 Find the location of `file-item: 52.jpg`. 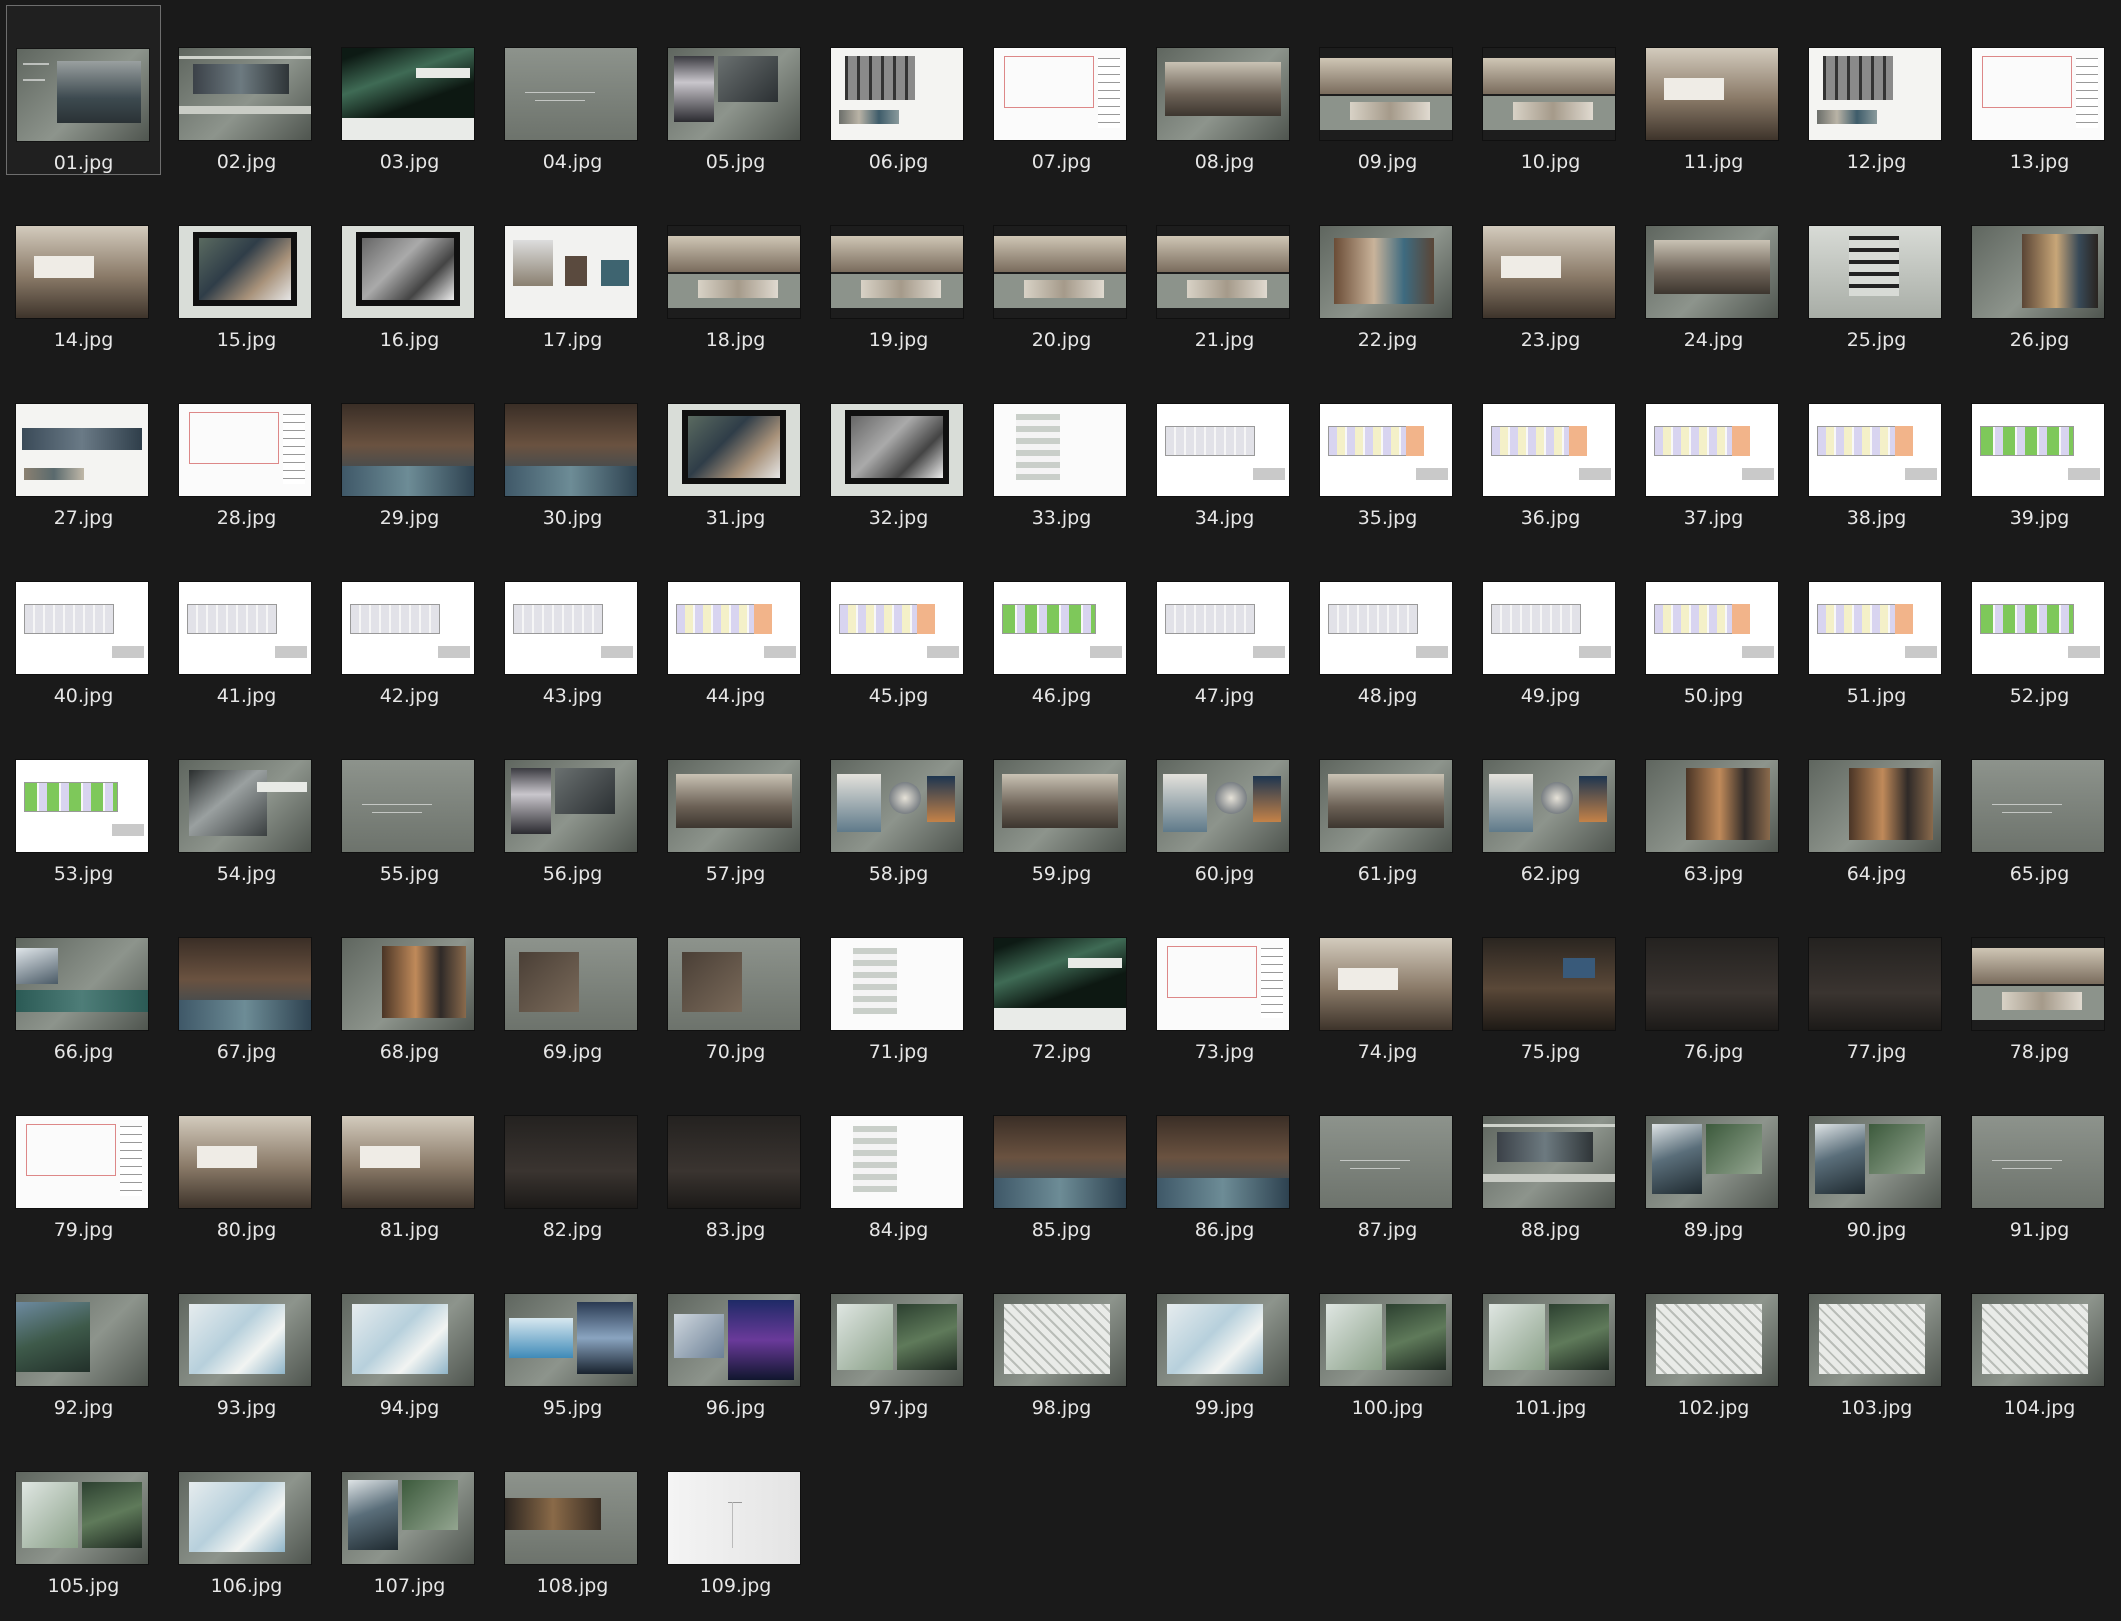

file-item: 52.jpg is located at coordinates (2039, 624).